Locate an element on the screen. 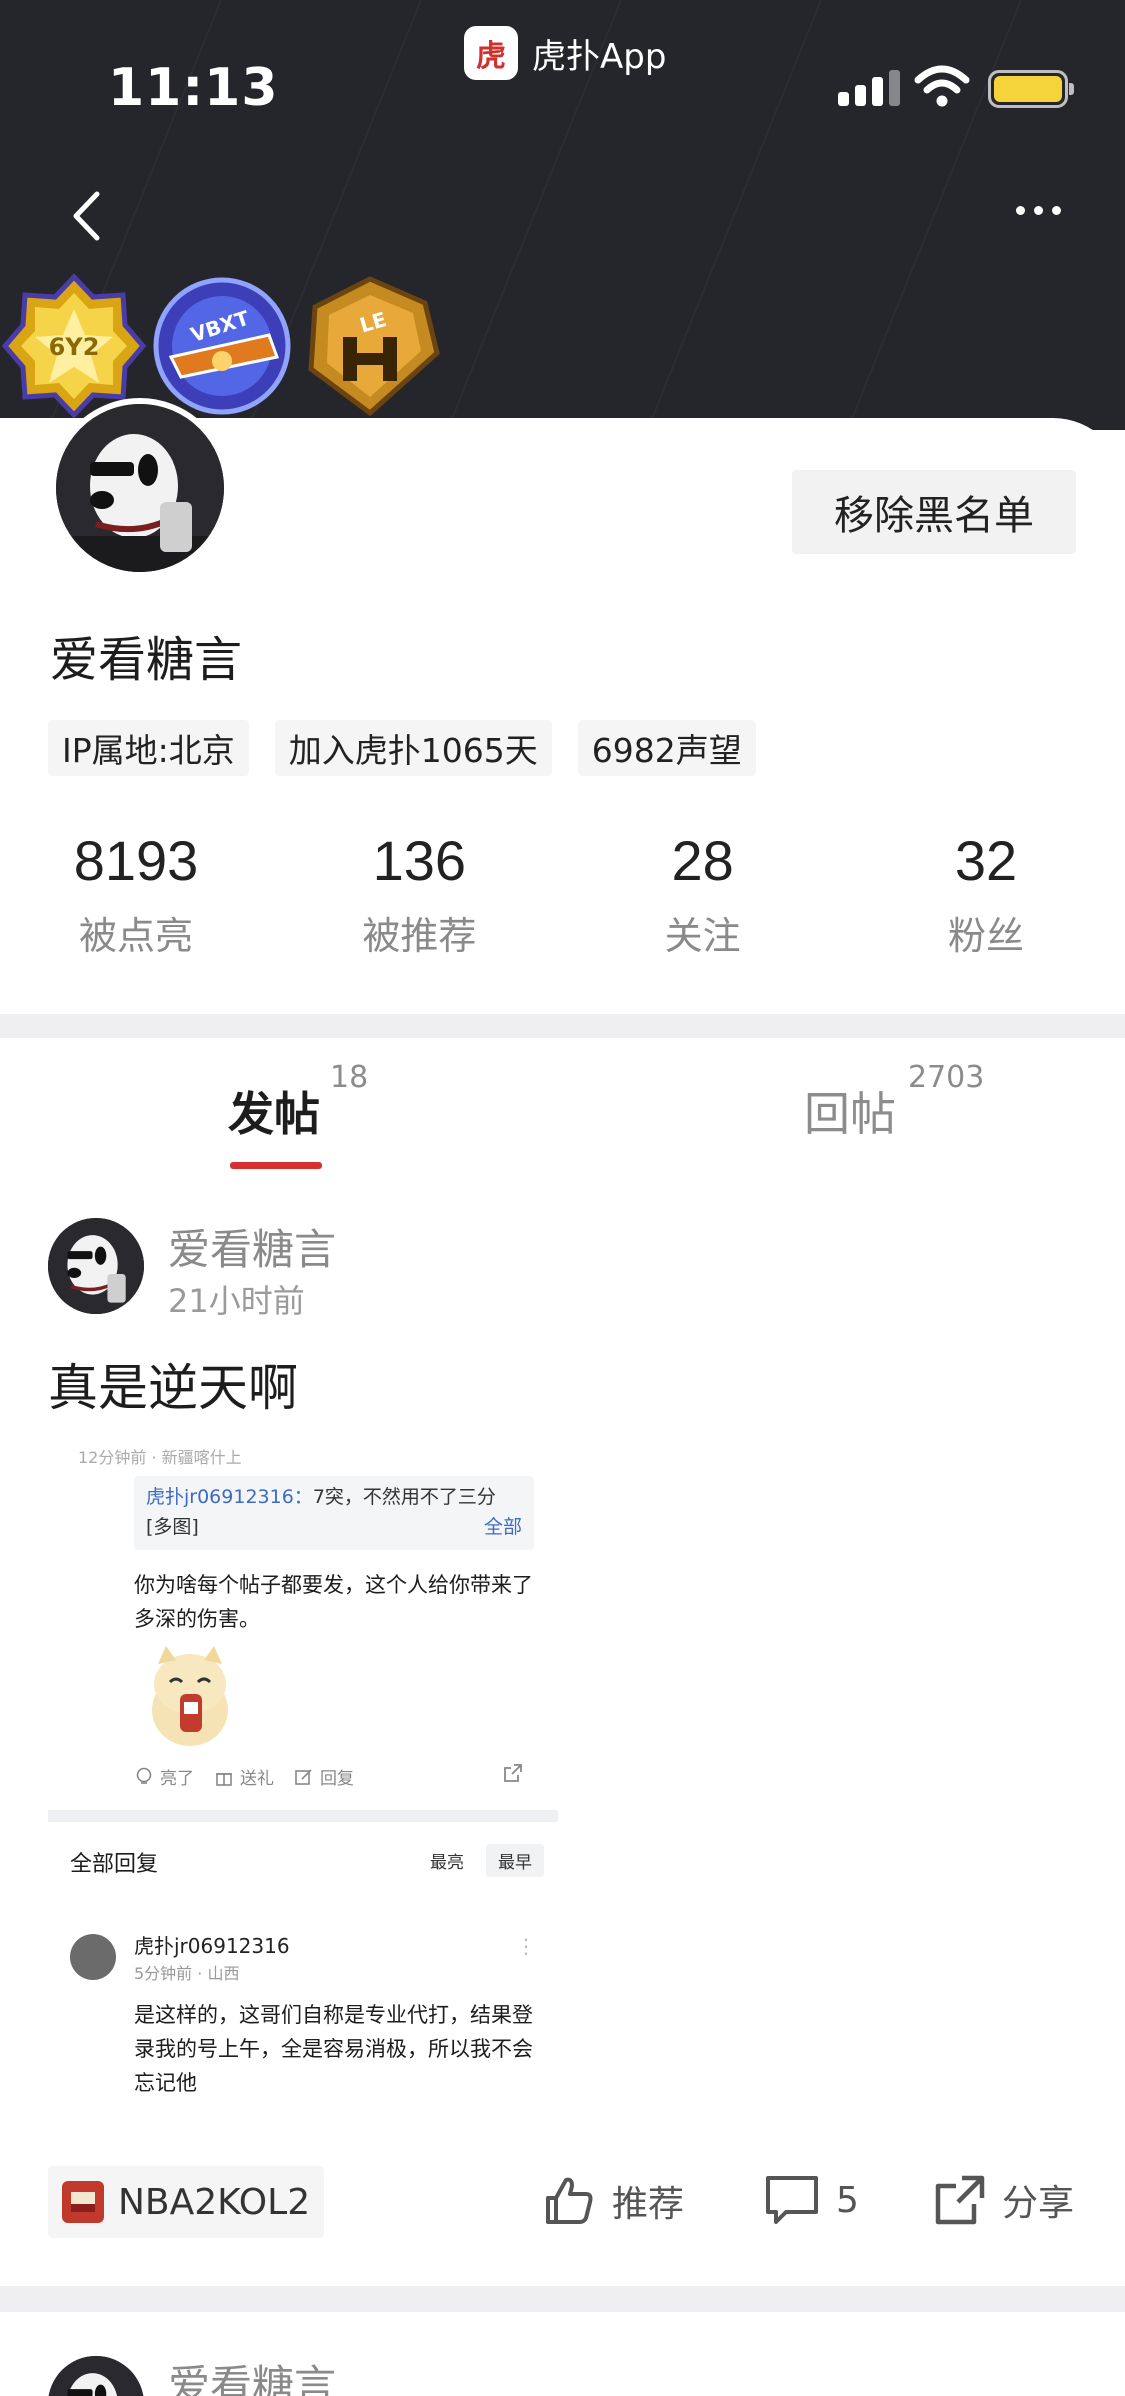  gold-shield-badge: LE is located at coordinates (370, 346).